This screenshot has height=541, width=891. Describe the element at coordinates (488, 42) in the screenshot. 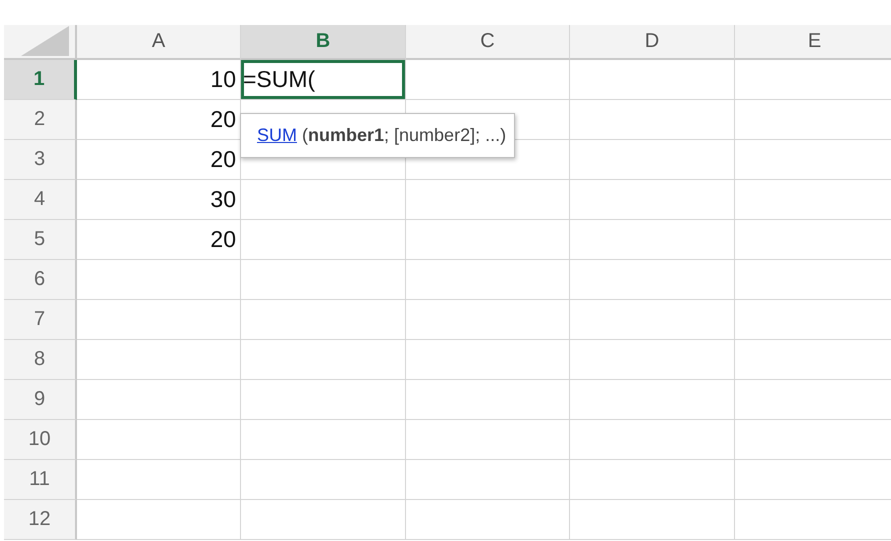

I see `column-header: C` at that location.